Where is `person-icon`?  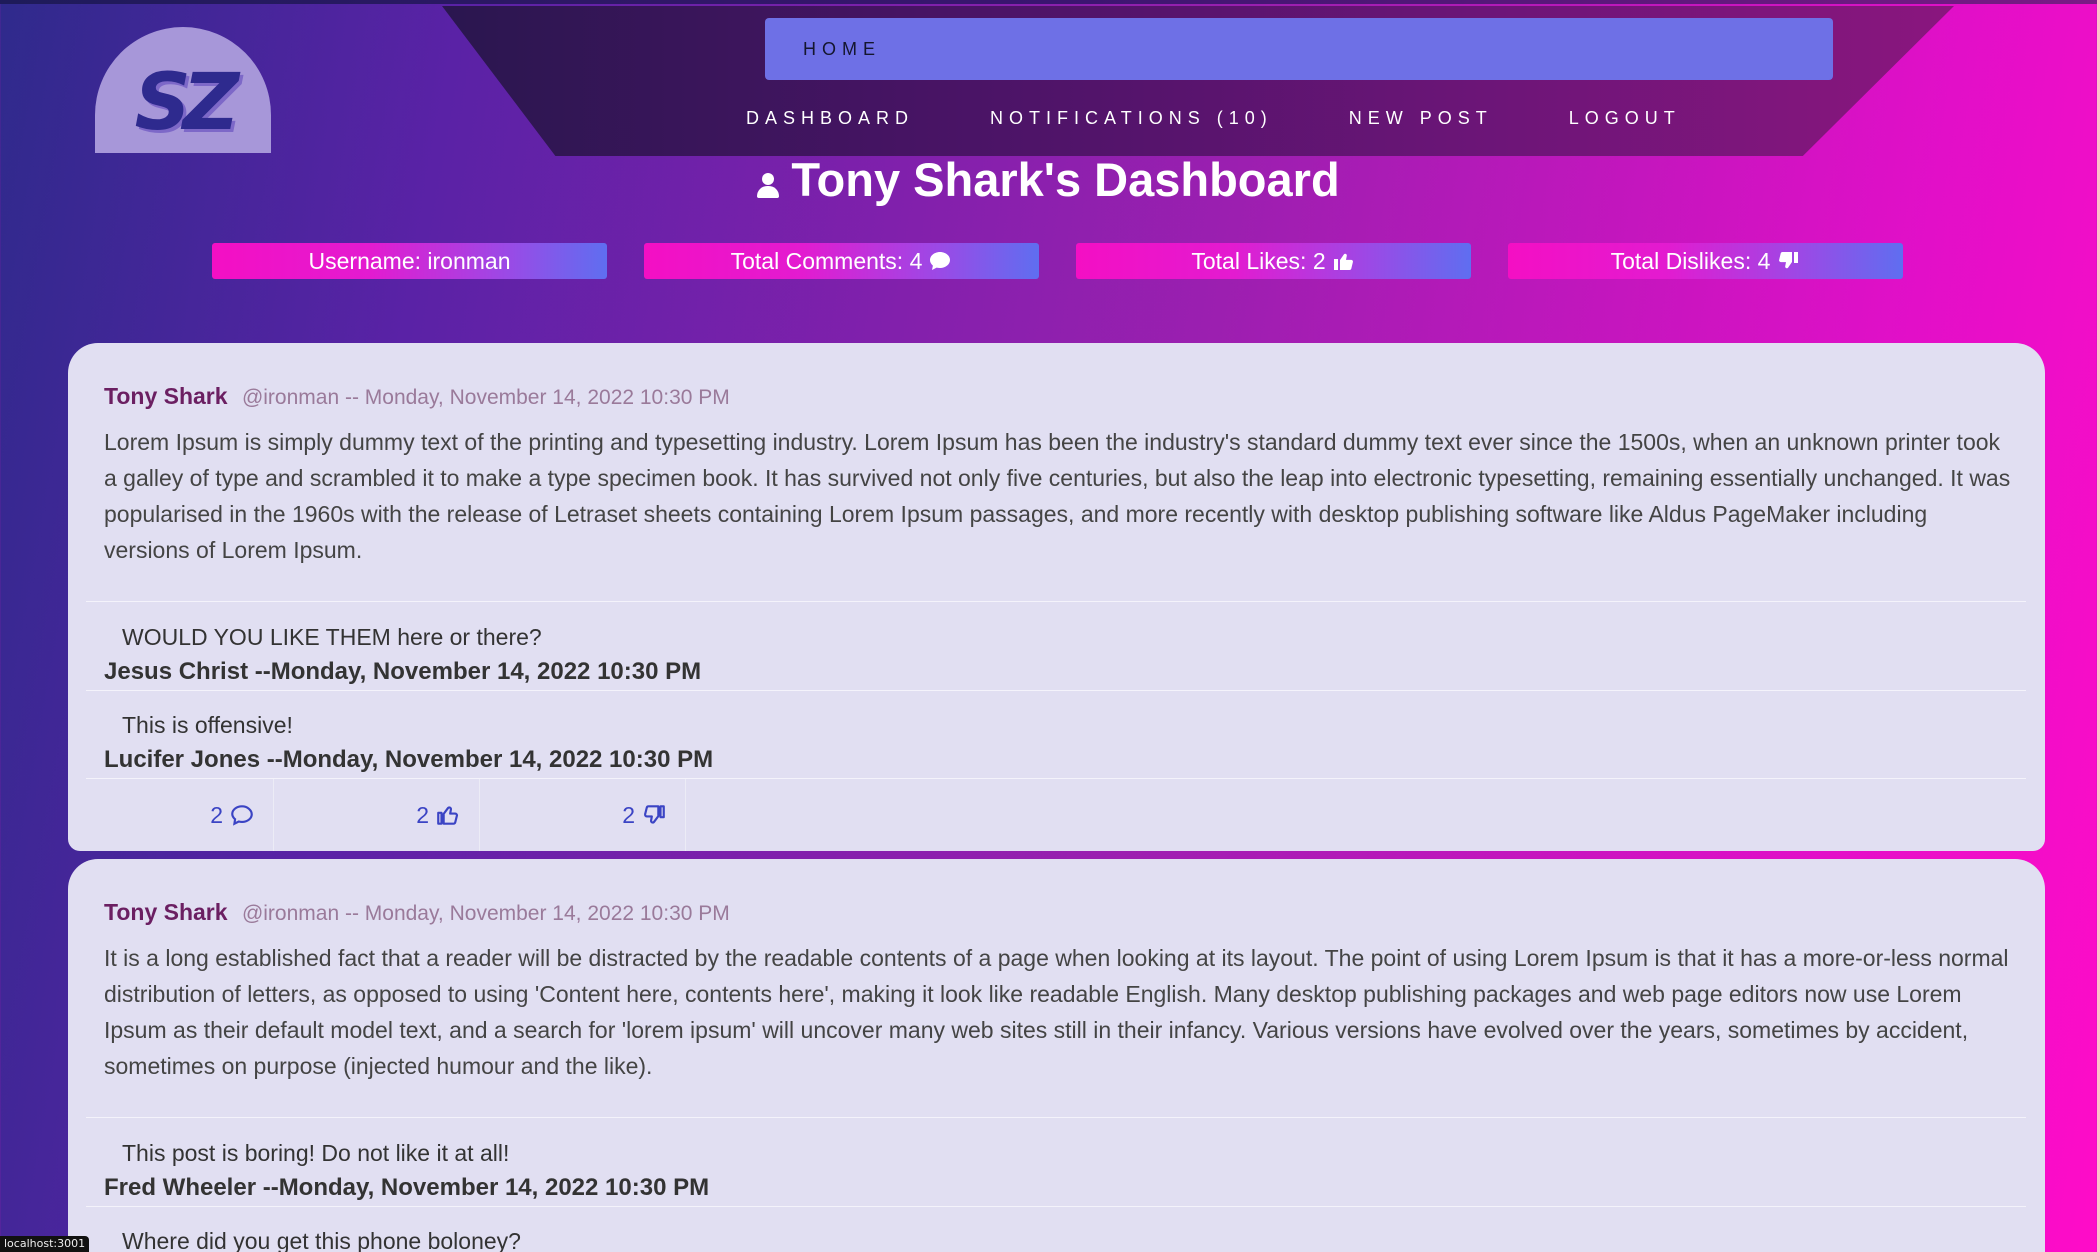 person-icon is located at coordinates (768, 185).